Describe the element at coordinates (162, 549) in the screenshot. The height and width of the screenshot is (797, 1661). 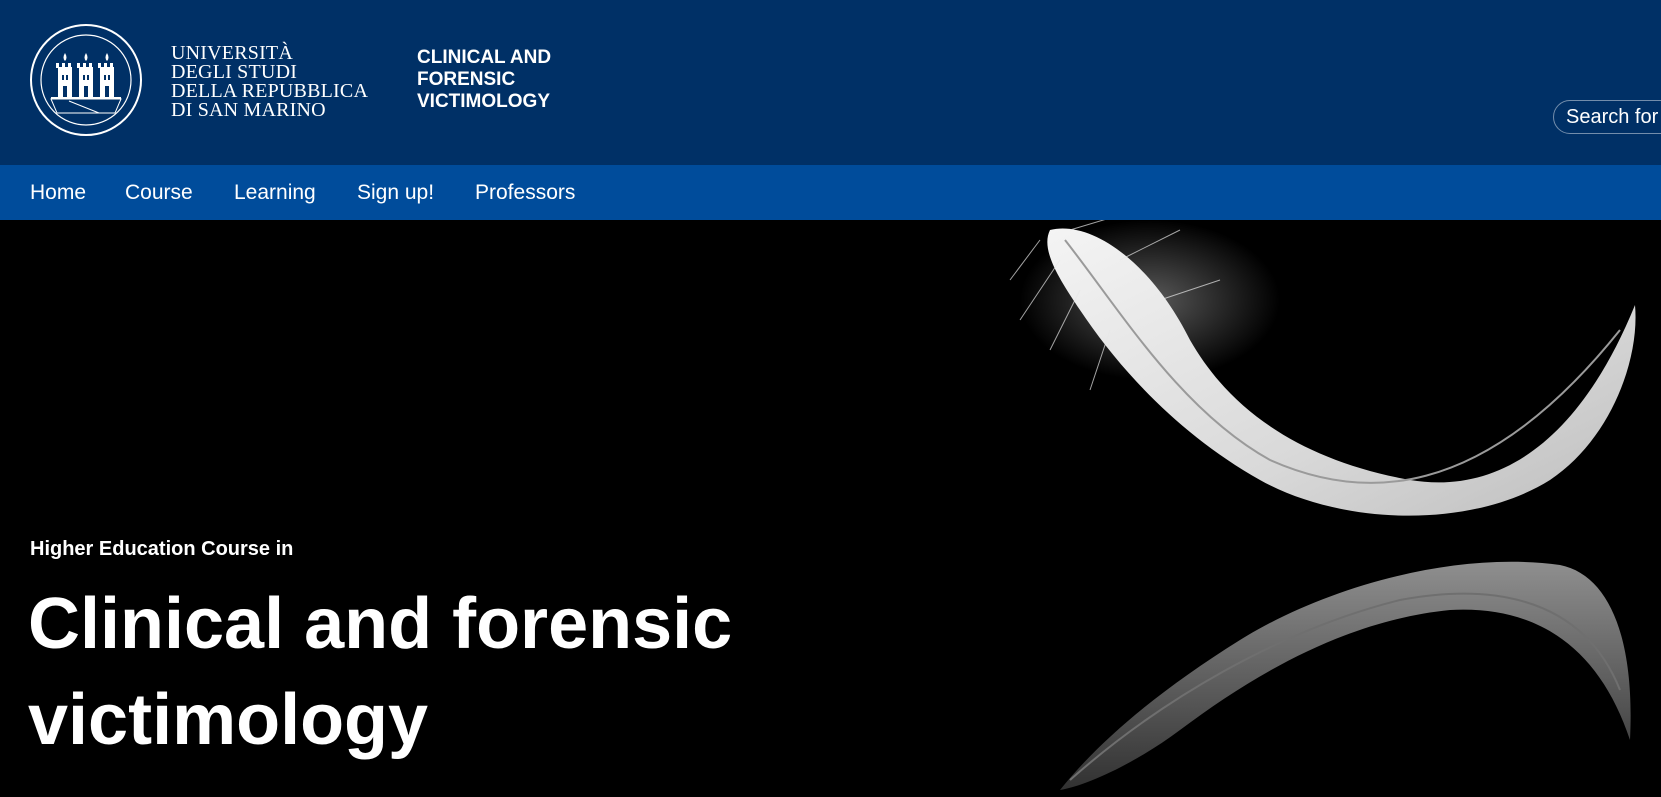
I see `hero-kicker: Higher Education Course in` at that location.